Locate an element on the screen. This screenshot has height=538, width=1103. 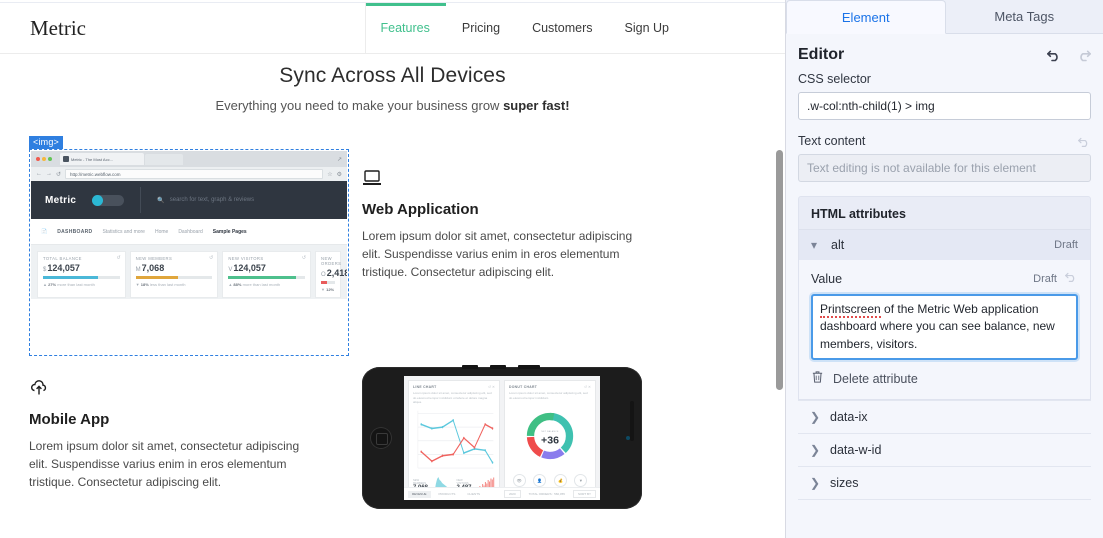
redo-icon is located at coordinates (1083, 55).